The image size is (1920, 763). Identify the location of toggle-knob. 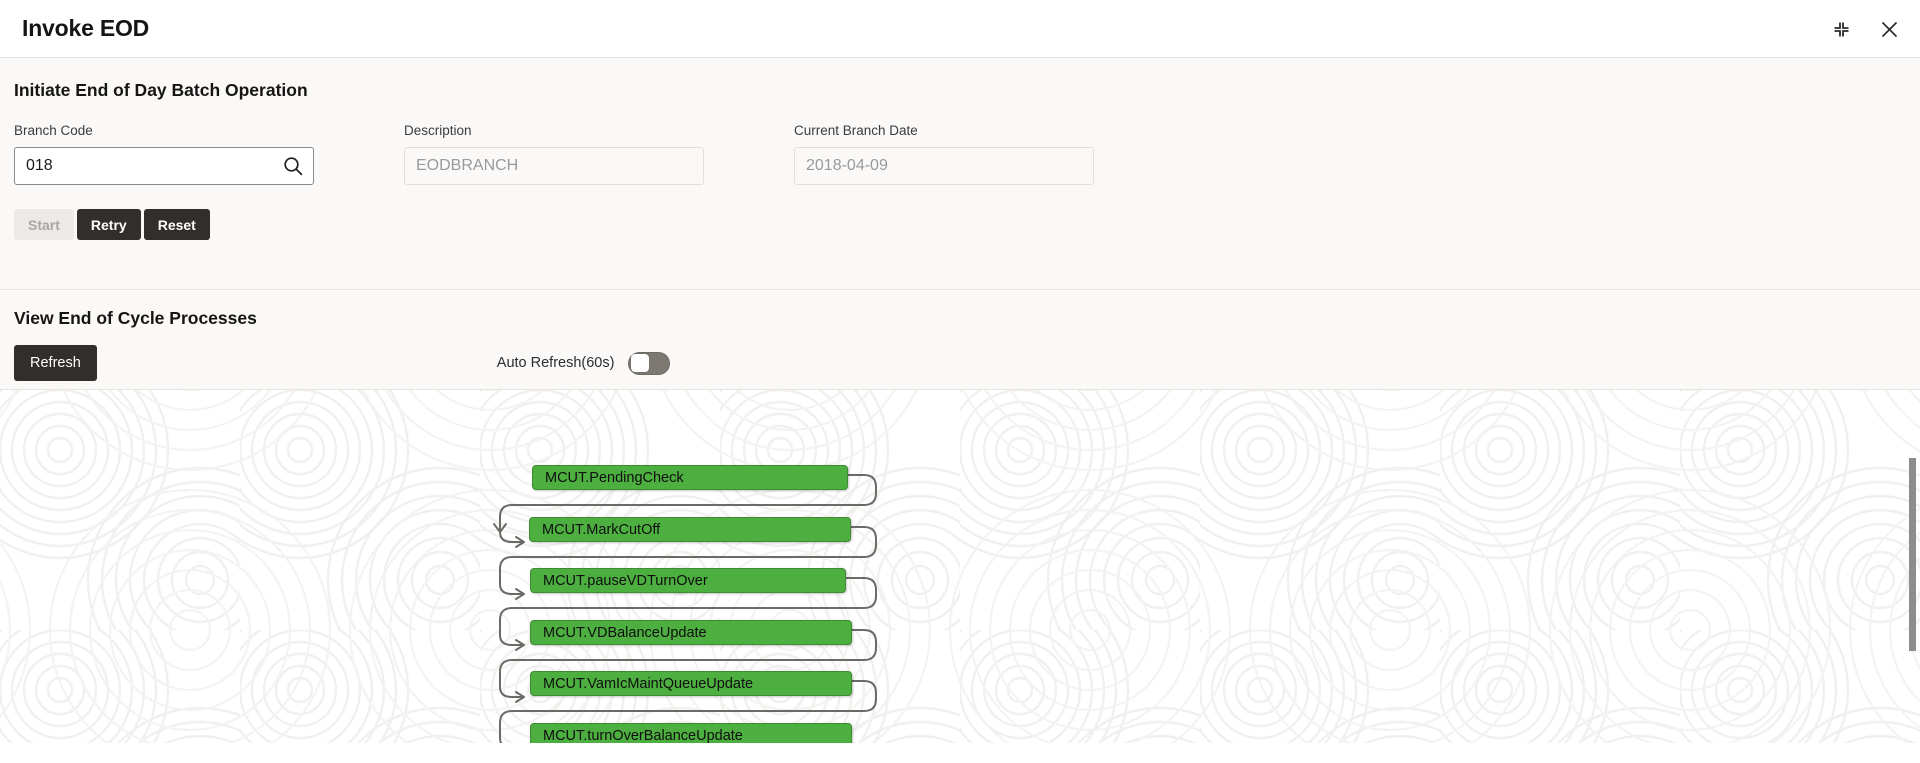
(640, 363).